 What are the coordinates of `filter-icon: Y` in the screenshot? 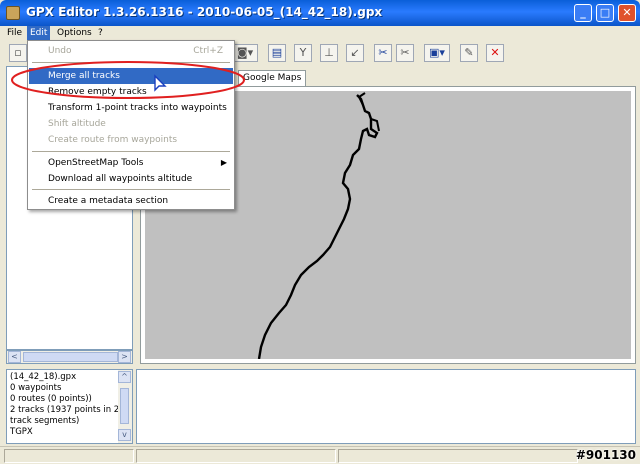 It's located at (303, 53).